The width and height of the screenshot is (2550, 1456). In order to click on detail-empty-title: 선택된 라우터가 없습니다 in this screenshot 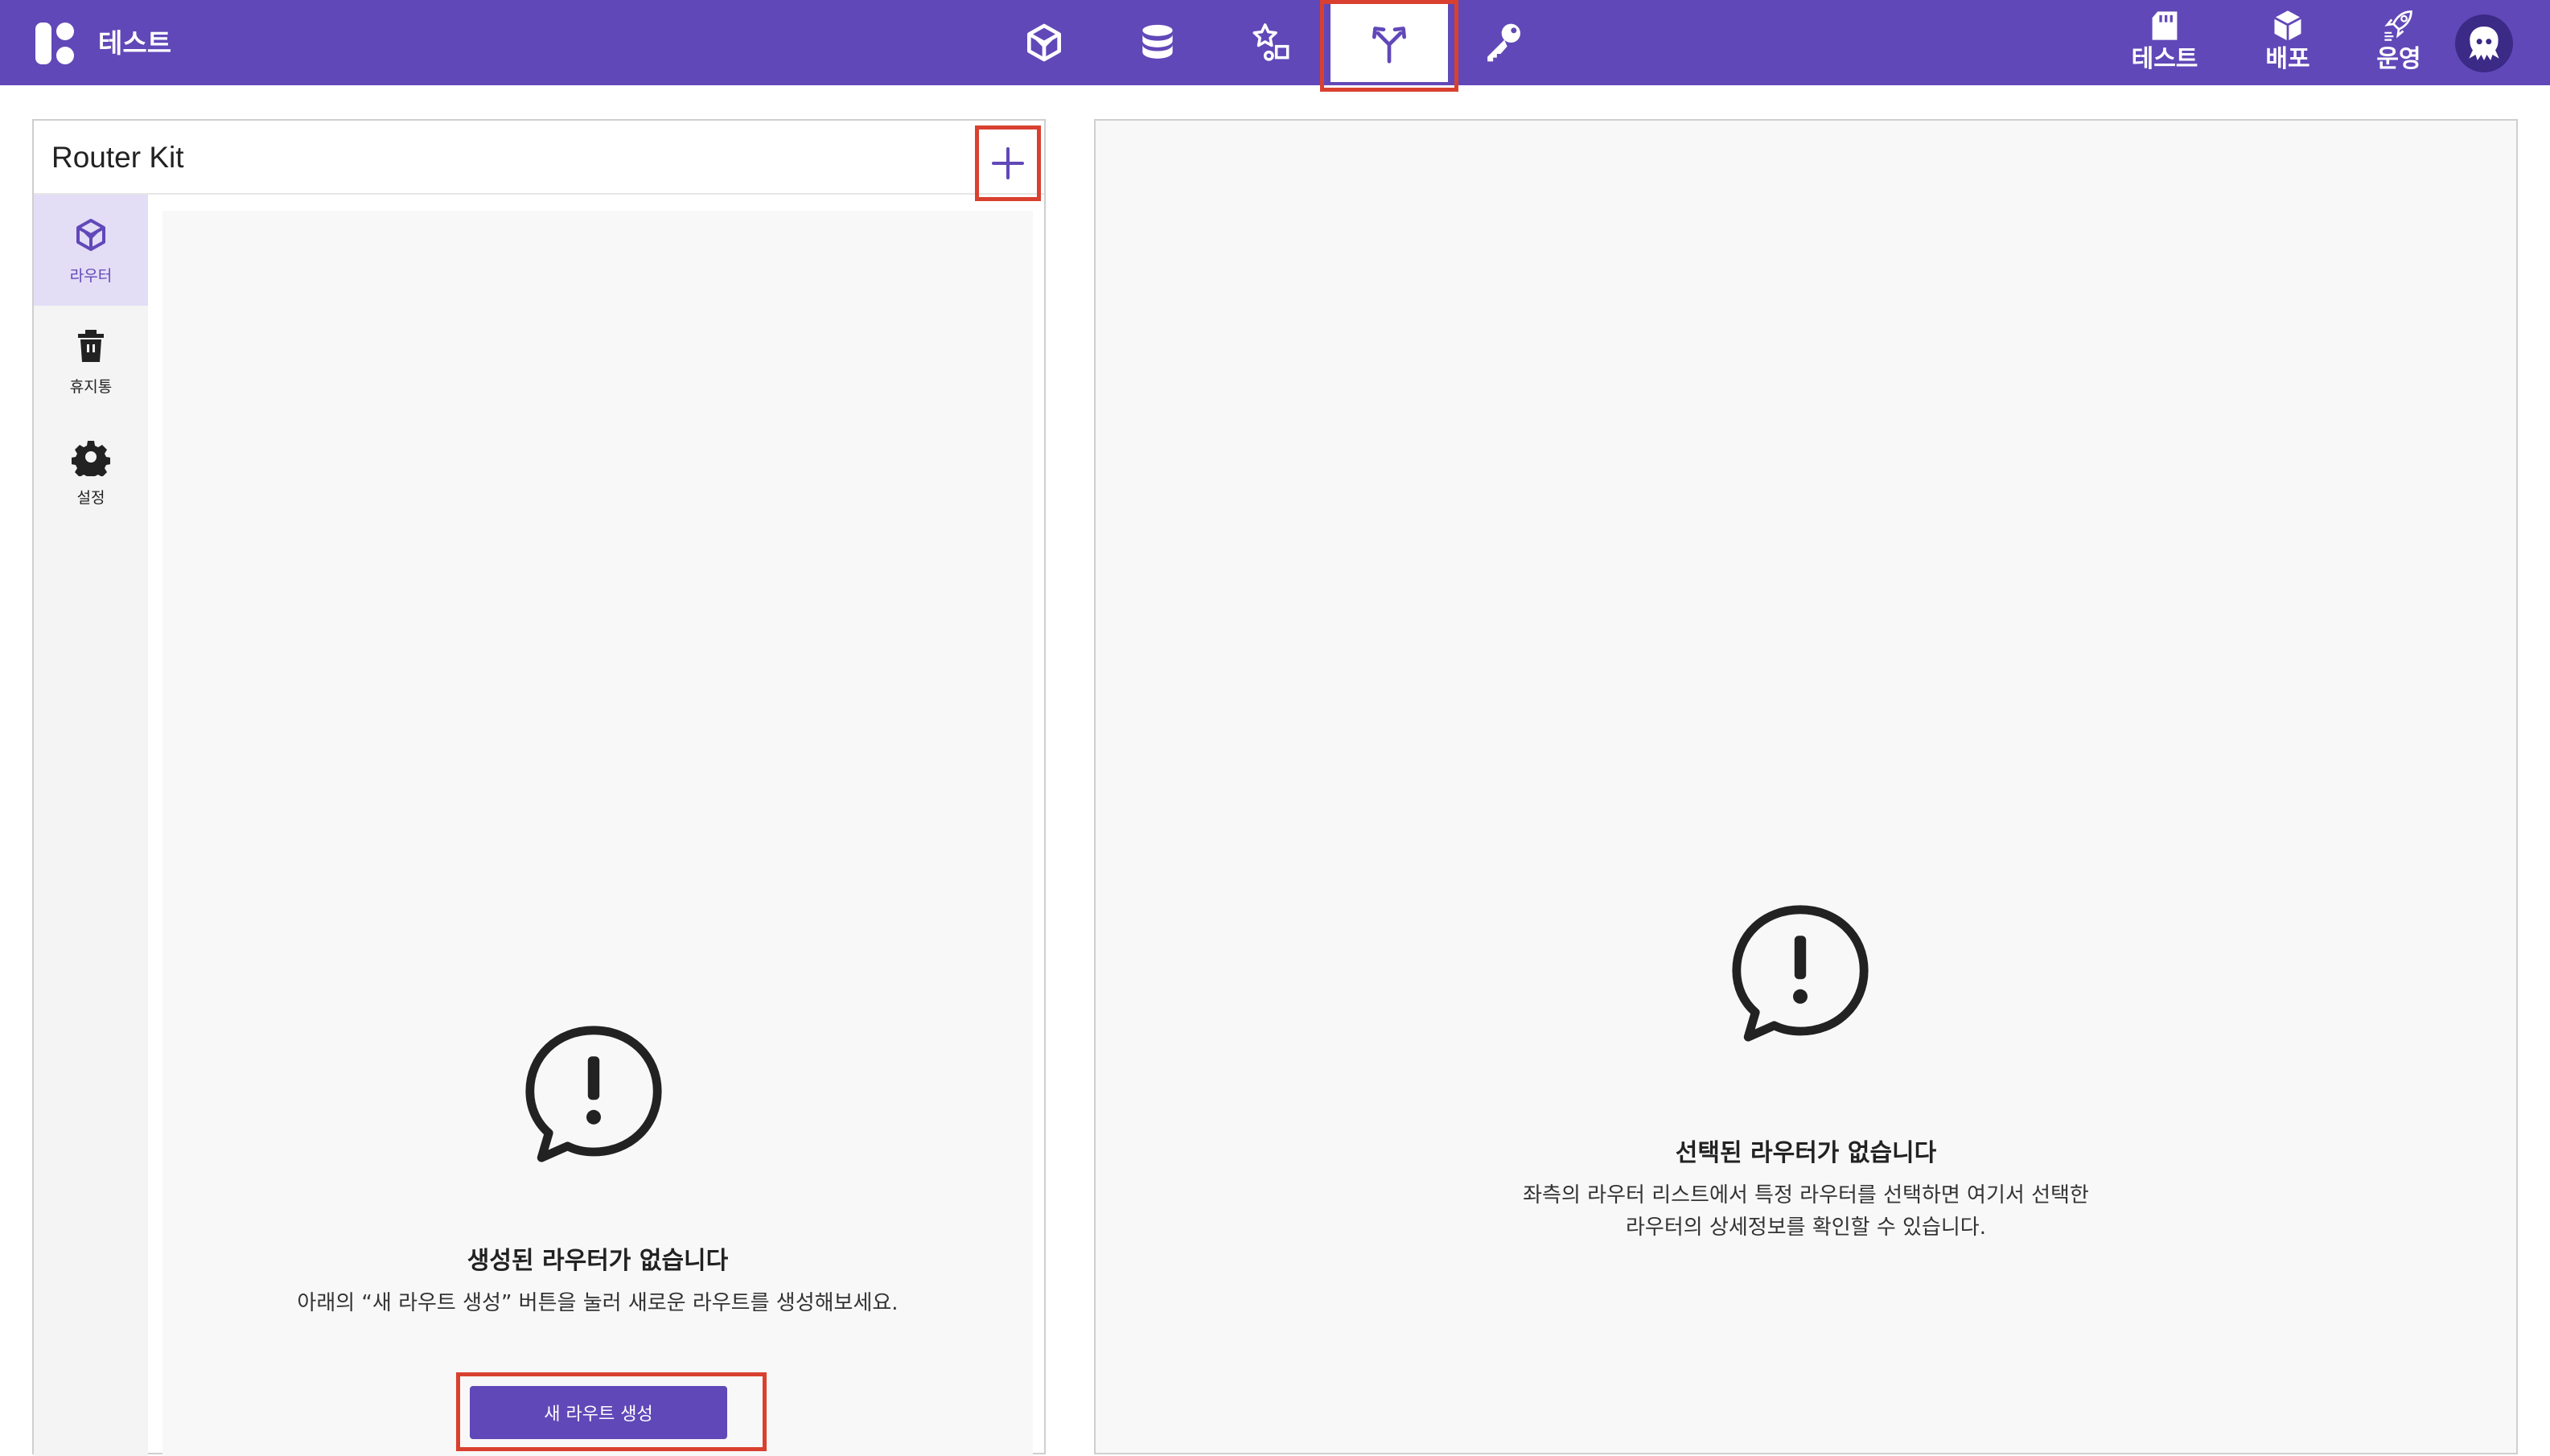, I will do `click(1806, 1153)`.